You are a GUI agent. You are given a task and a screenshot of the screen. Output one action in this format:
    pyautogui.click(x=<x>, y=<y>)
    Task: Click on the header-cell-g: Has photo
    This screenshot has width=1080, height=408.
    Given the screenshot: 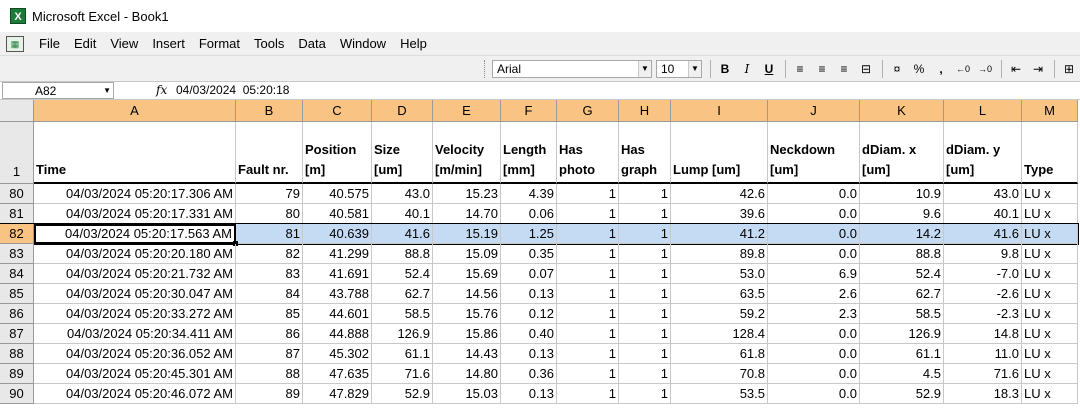 What is the action you would take?
    pyautogui.click(x=588, y=153)
    